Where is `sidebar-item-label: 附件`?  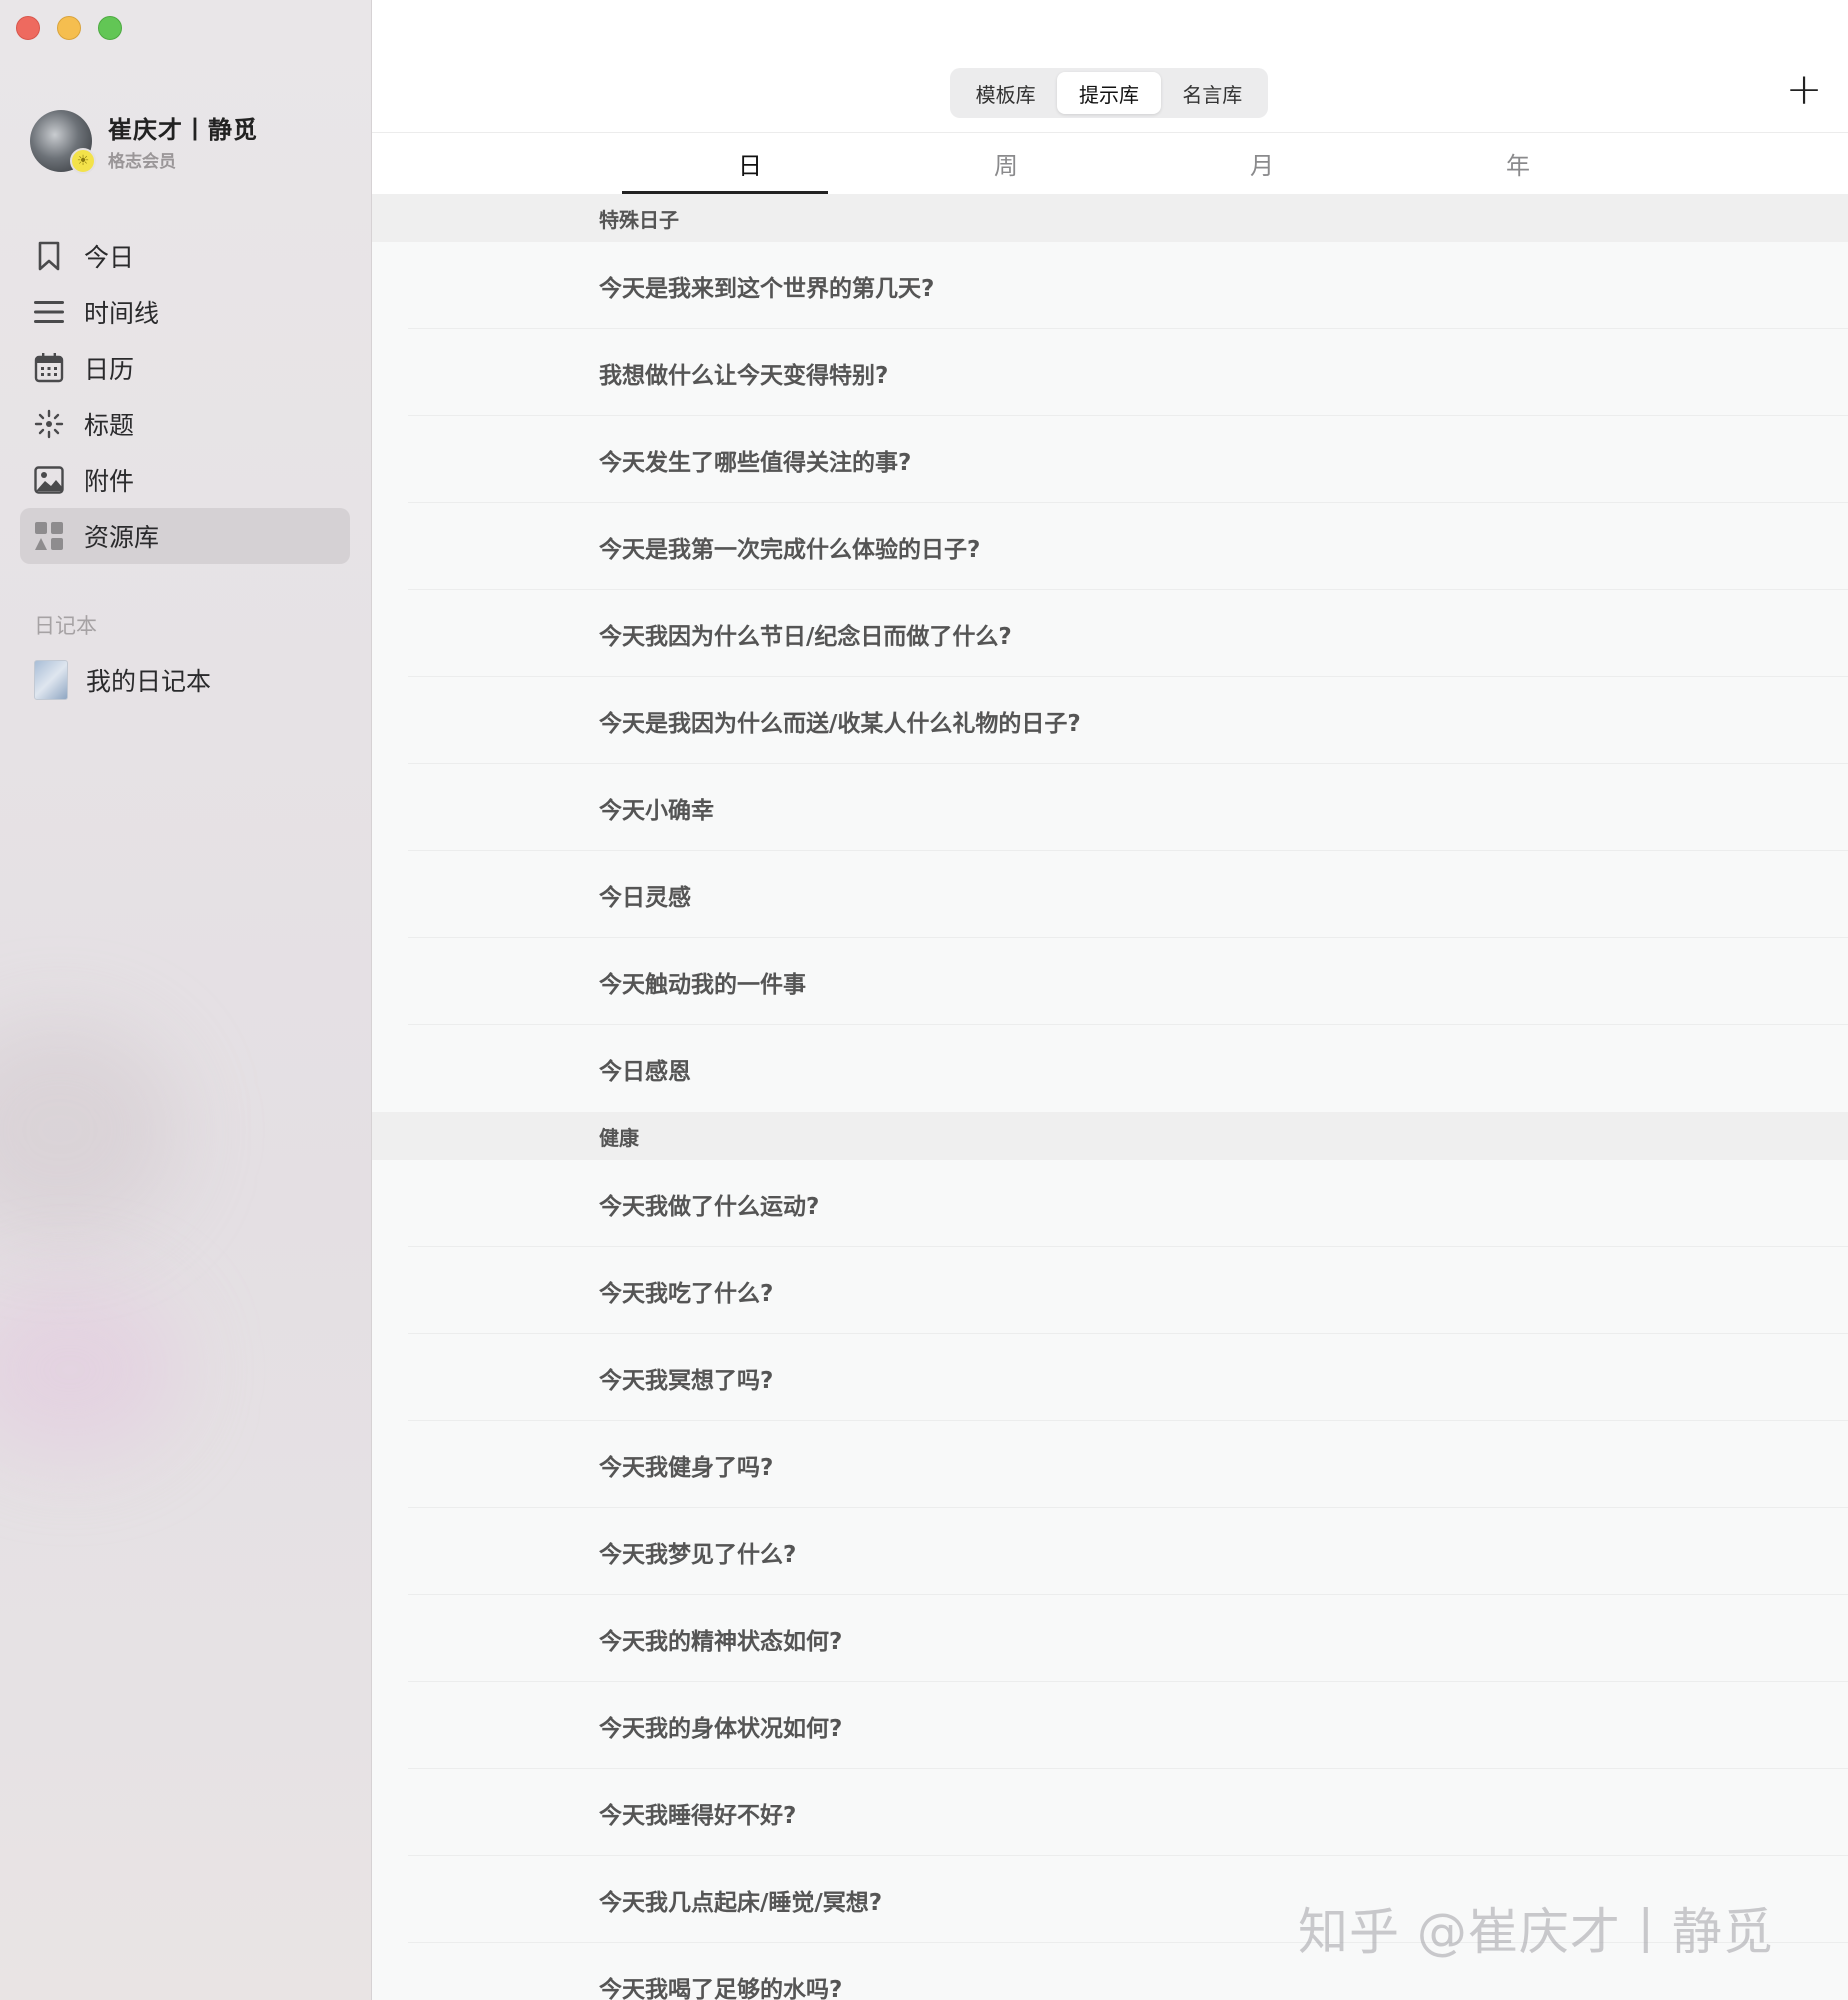
sidebar-item-label: 附件 is located at coordinates (109, 481).